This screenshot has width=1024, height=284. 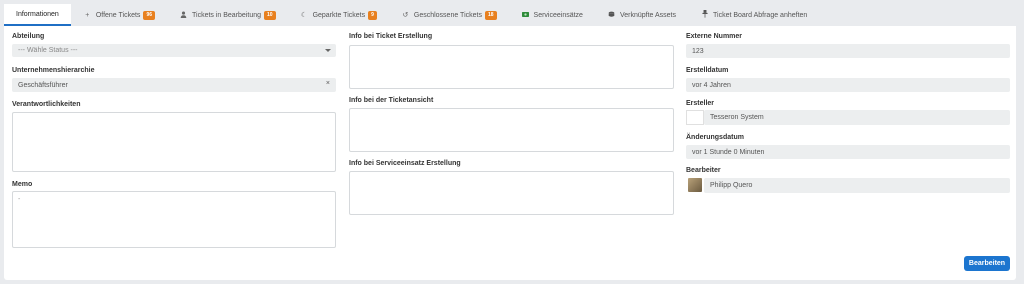 What do you see at coordinates (848, 51) in the screenshot?
I see `externe-nummer-field: 123` at bounding box center [848, 51].